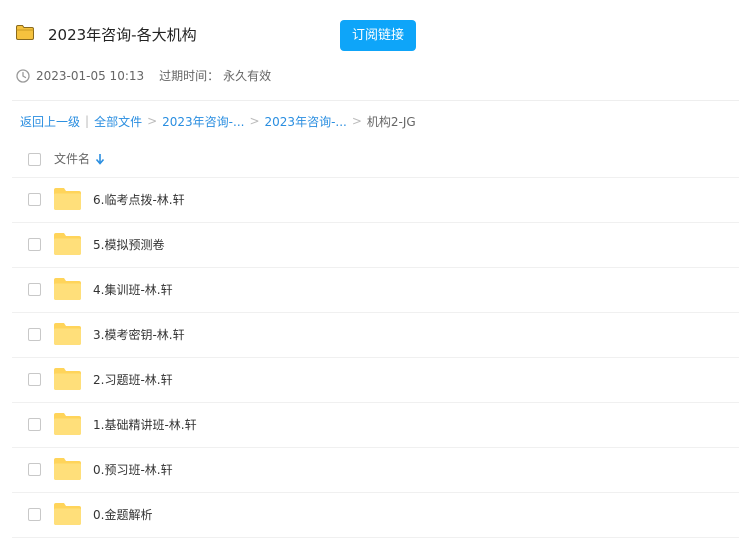 The height and width of the screenshot is (553, 739). Describe the element at coordinates (122, 35) in the screenshot. I see `share-title: 2023年咨询-各大机构` at that location.